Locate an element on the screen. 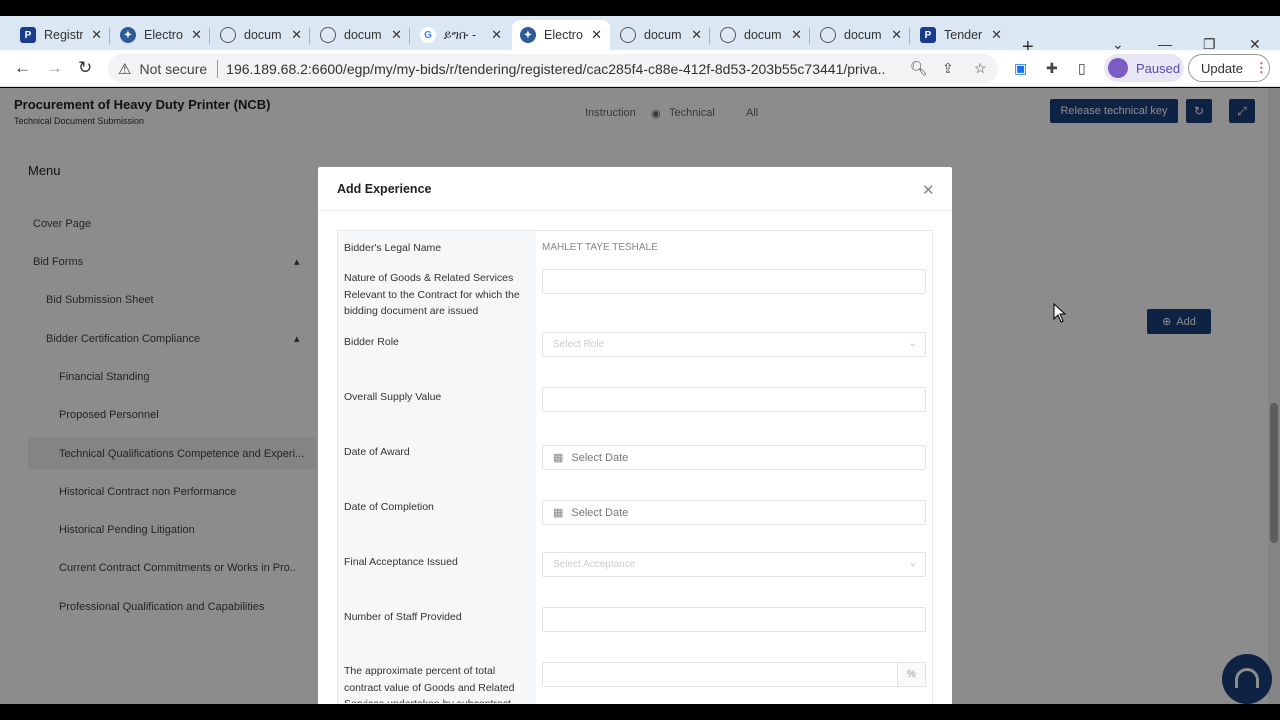 Image resolution: width=1280 pixels, height=720 pixels. browser-tab: ✦ Electro ✕ is located at coordinates (161, 35).